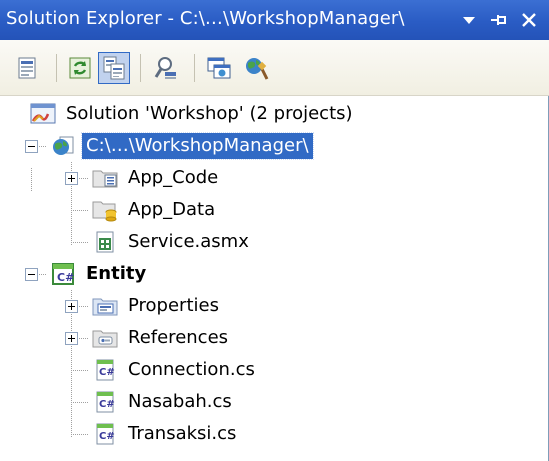  I want to click on tree-node-solution: Solution 'Workshop' (2 projects), so click(193, 114).